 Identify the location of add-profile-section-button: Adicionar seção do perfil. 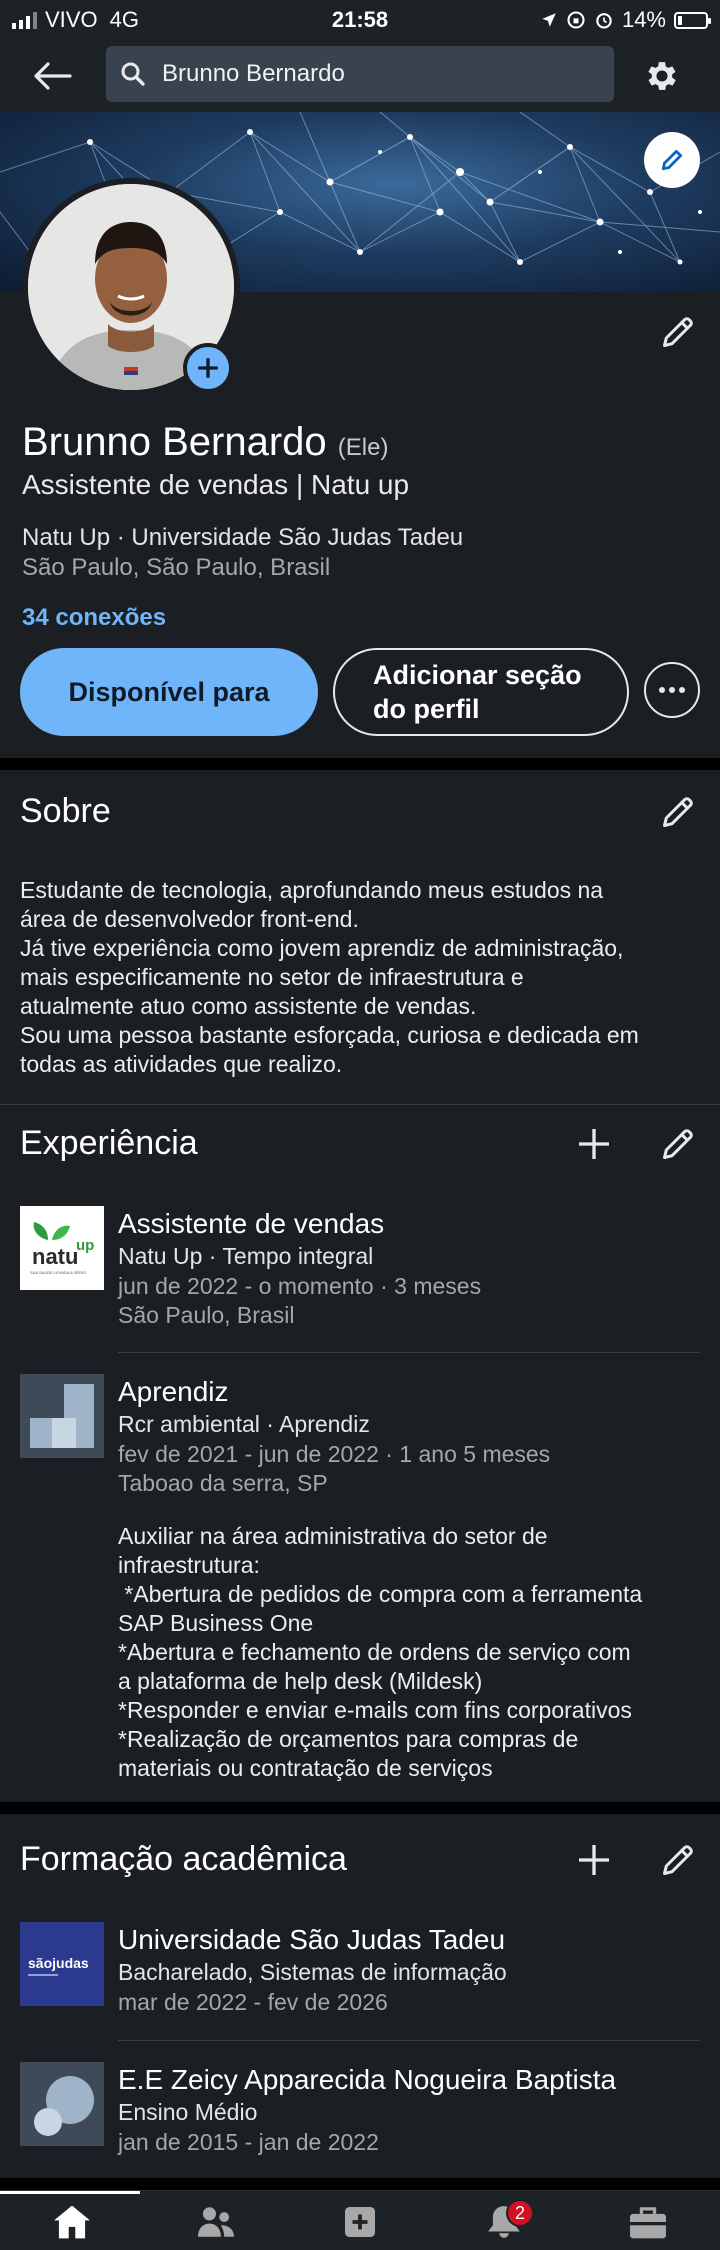
(481, 692).